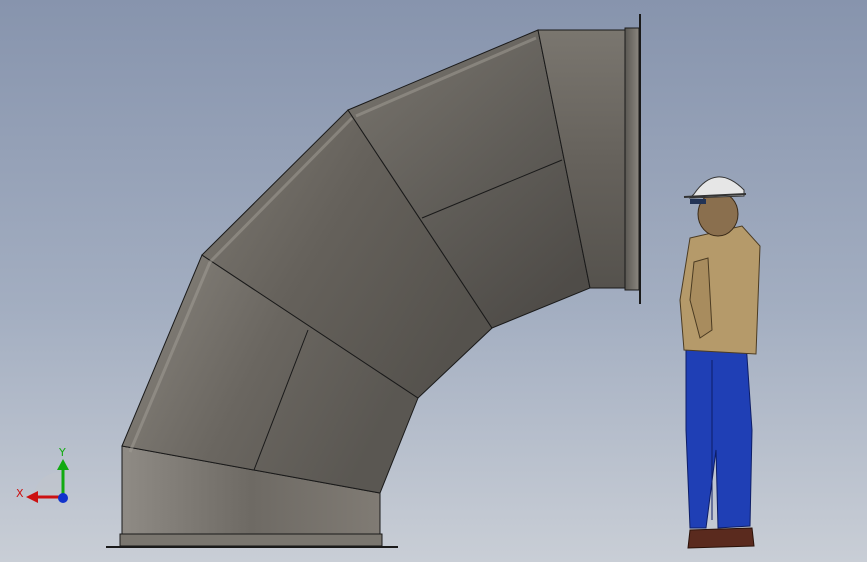 Image resolution: width=867 pixels, height=562 pixels. Describe the element at coordinates (63, 498) in the screenshot. I see `triad-z-axis-icon` at that location.